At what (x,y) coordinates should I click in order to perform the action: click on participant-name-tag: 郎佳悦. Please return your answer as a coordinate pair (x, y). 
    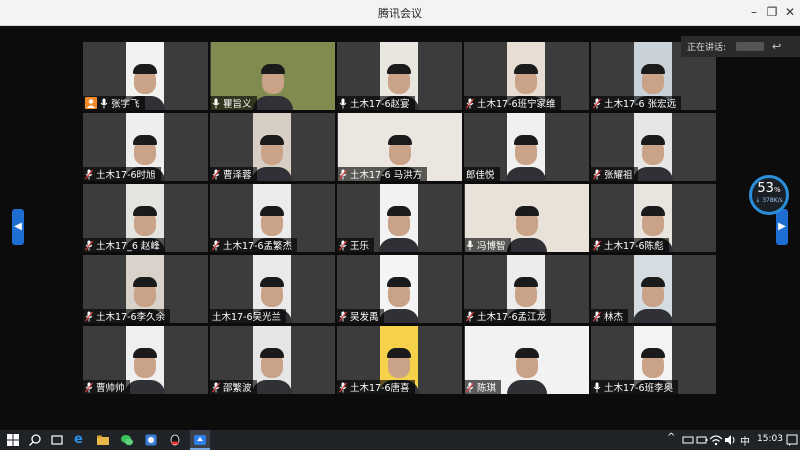
    Looking at the image, I should click on (482, 174).